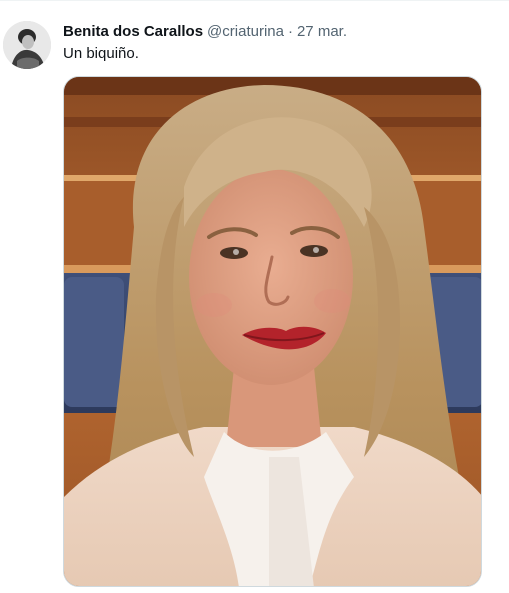 The height and width of the screenshot is (593, 509). I want to click on author-avatar, so click(27, 45).